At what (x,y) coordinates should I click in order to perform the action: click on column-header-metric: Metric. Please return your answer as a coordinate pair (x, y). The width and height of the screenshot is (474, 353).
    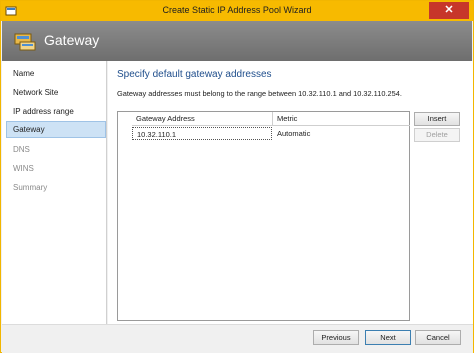
    Looking at the image, I should click on (341, 119).